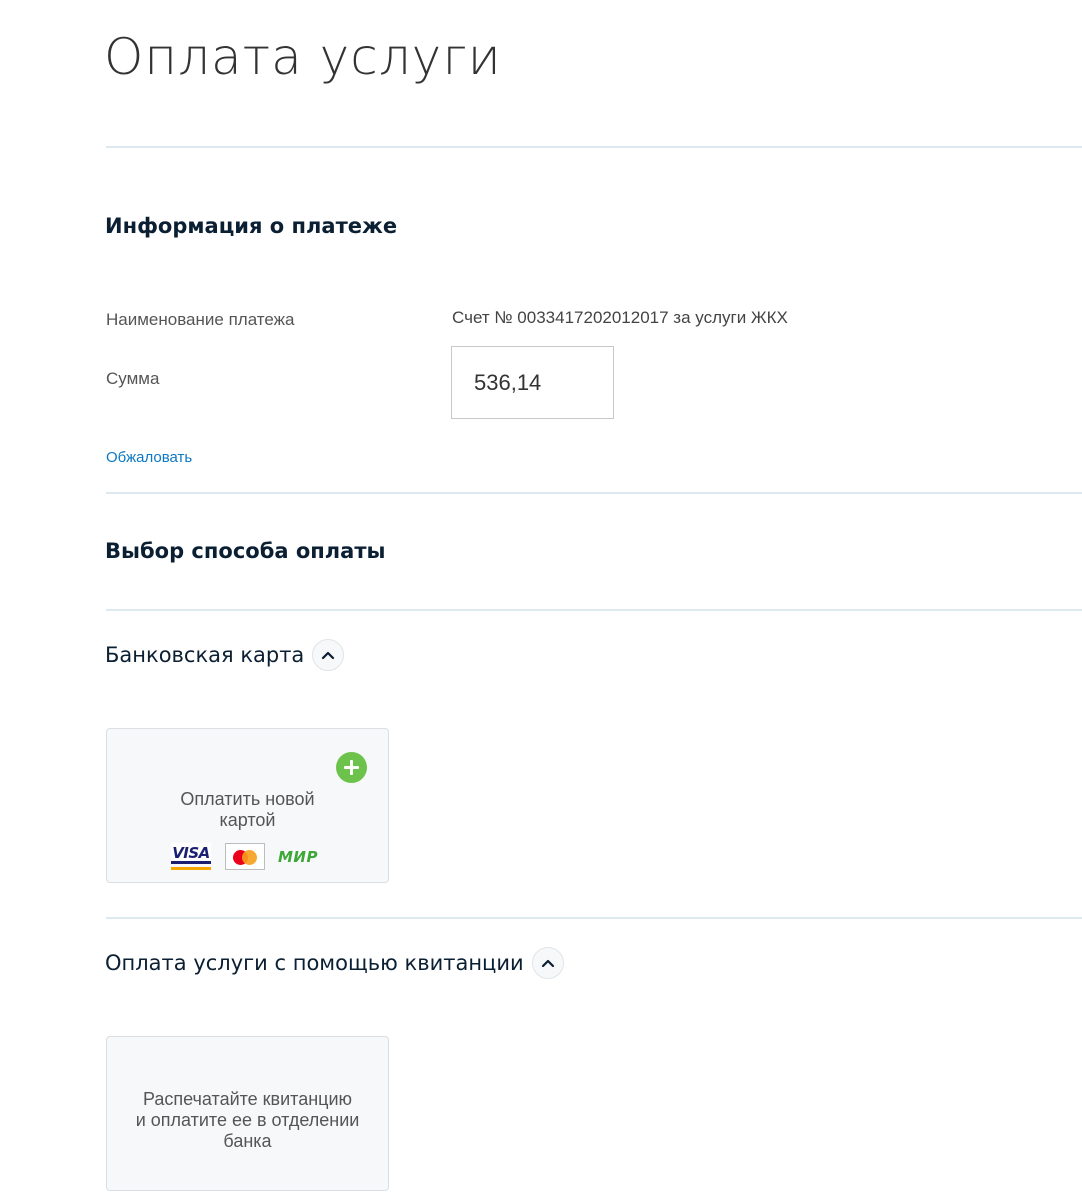  What do you see at coordinates (314, 963) in the screenshot?
I see `receipt-heading: Оплата услуги с помощью квитанции` at bounding box center [314, 963].